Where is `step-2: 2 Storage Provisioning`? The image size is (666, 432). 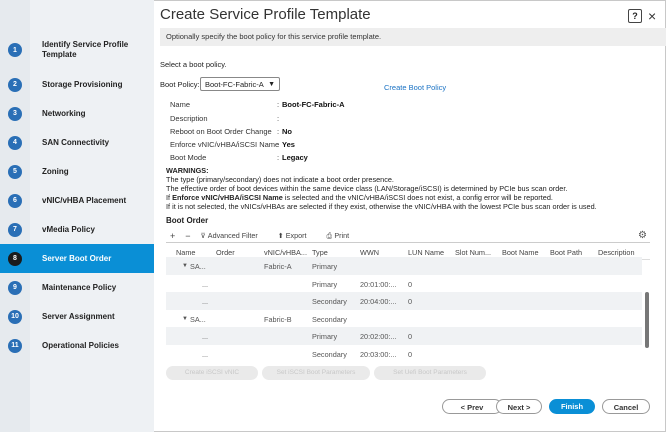
step-2: 2 Storage Provisioning is located at coordinates (77, 84).